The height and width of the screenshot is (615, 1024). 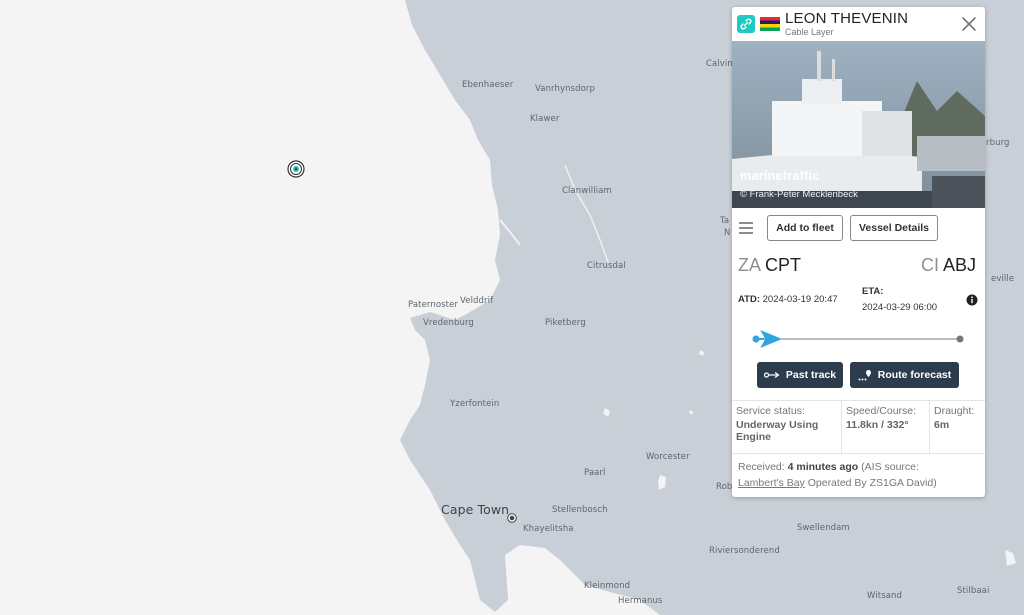 I want to click on close-icon, so click(x=969, y=24).